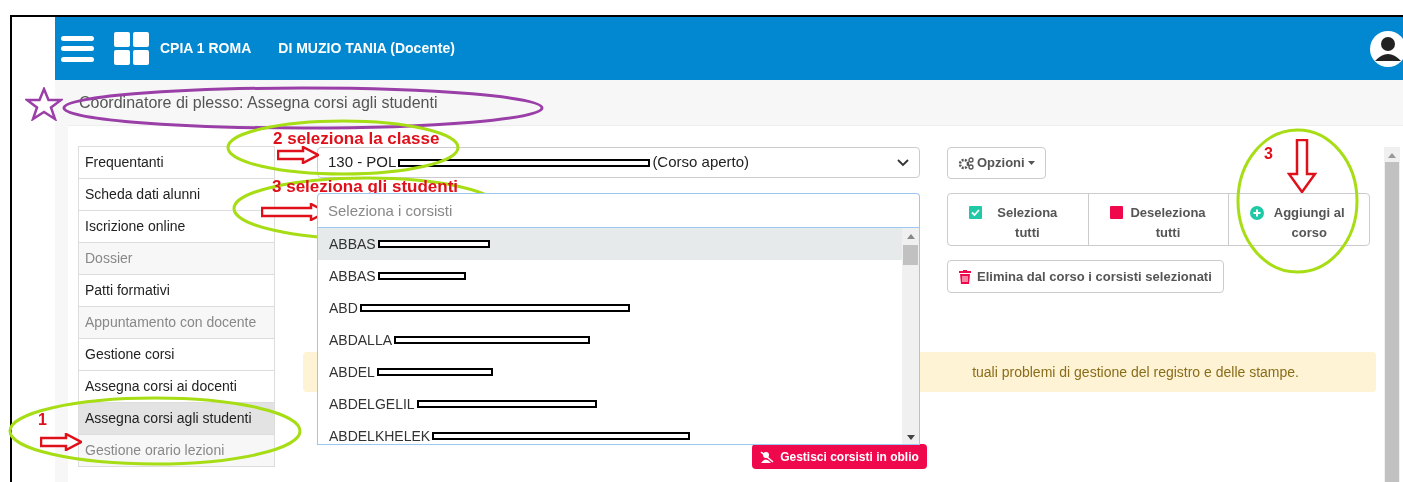  I want to click on student-option: ABBAS, so click(610, 244).